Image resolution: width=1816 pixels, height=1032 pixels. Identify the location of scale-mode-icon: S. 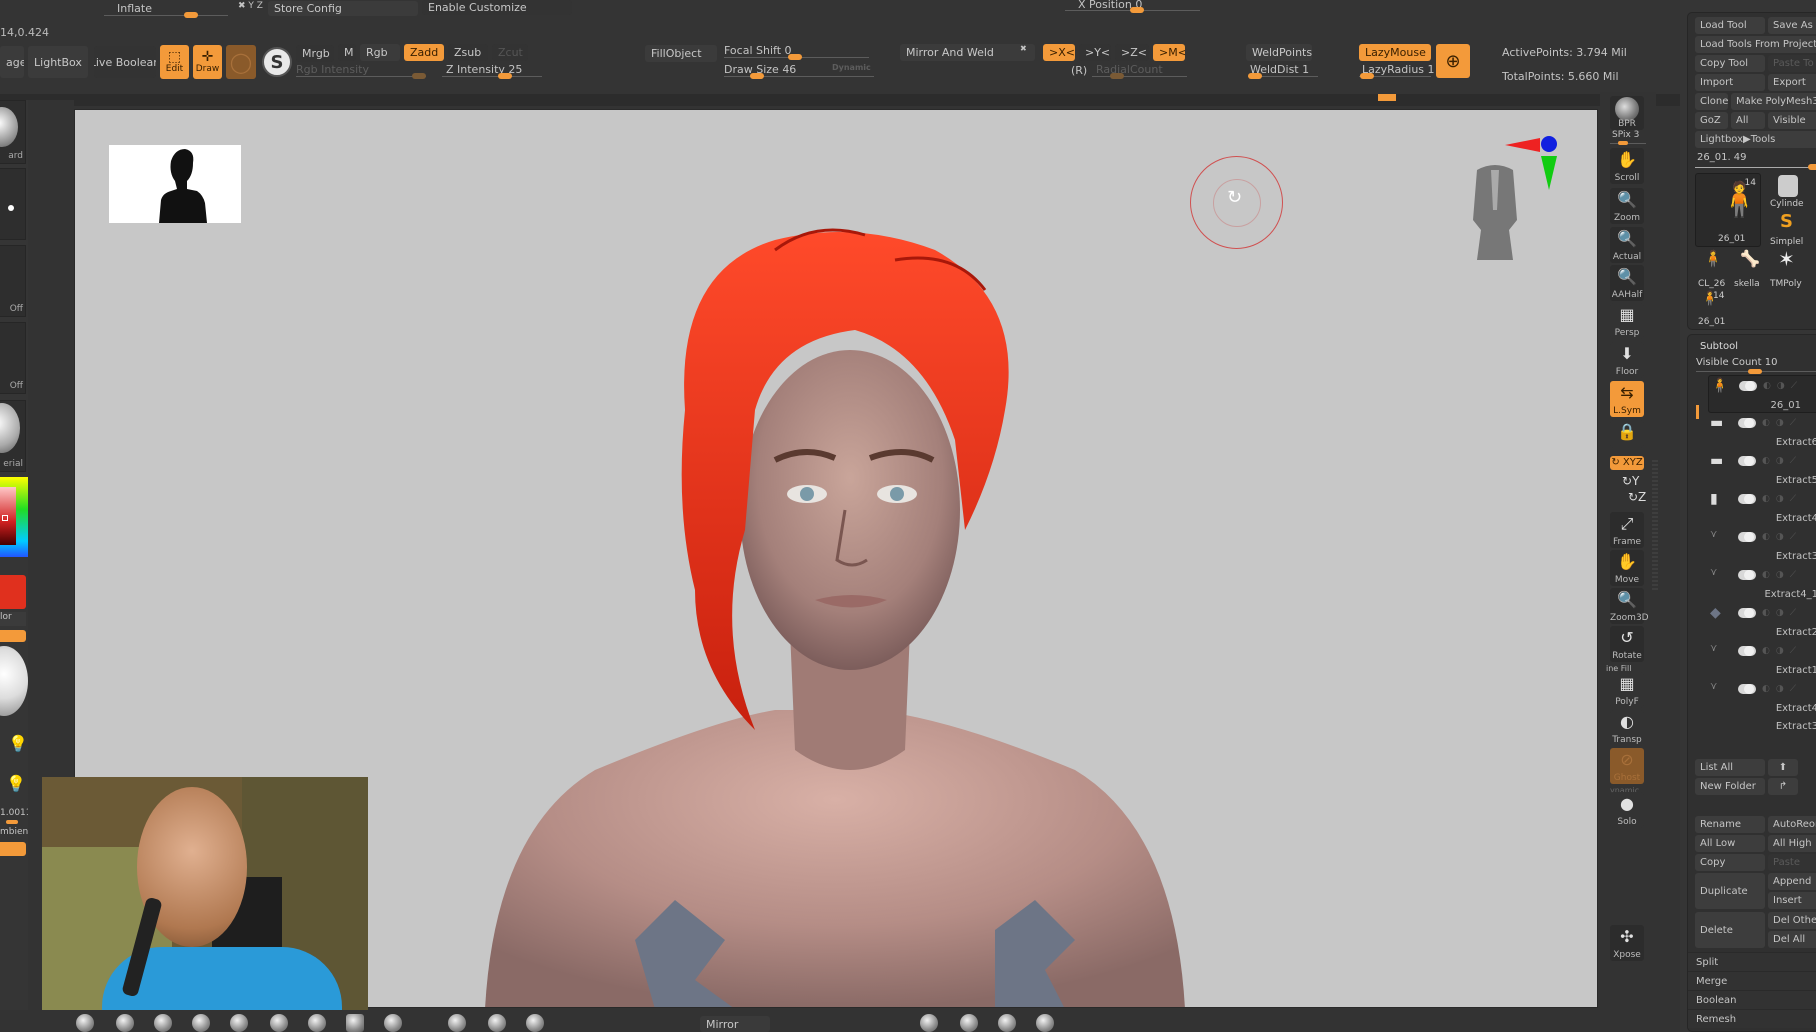
(277, 62).